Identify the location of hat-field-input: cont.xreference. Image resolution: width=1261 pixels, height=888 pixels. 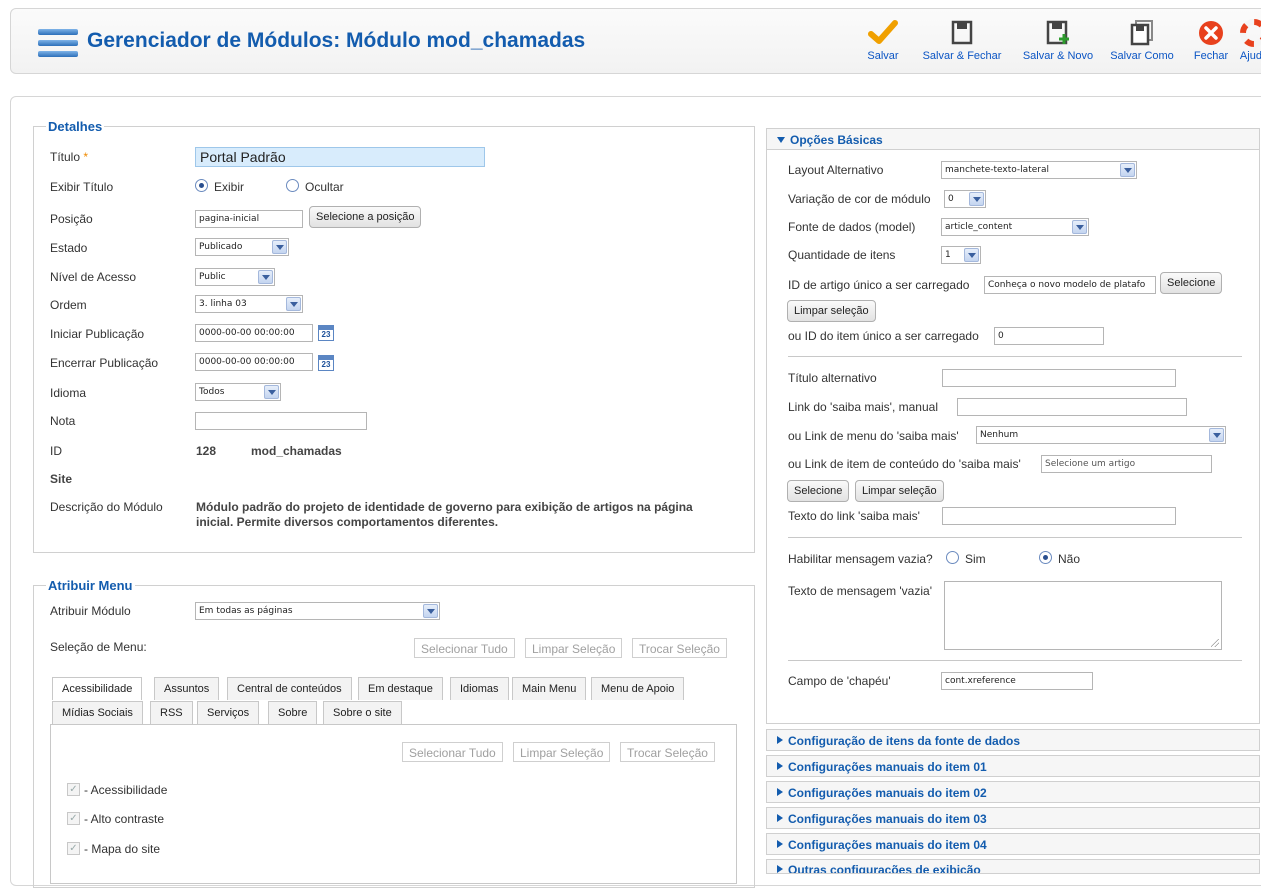
(1017, 681).